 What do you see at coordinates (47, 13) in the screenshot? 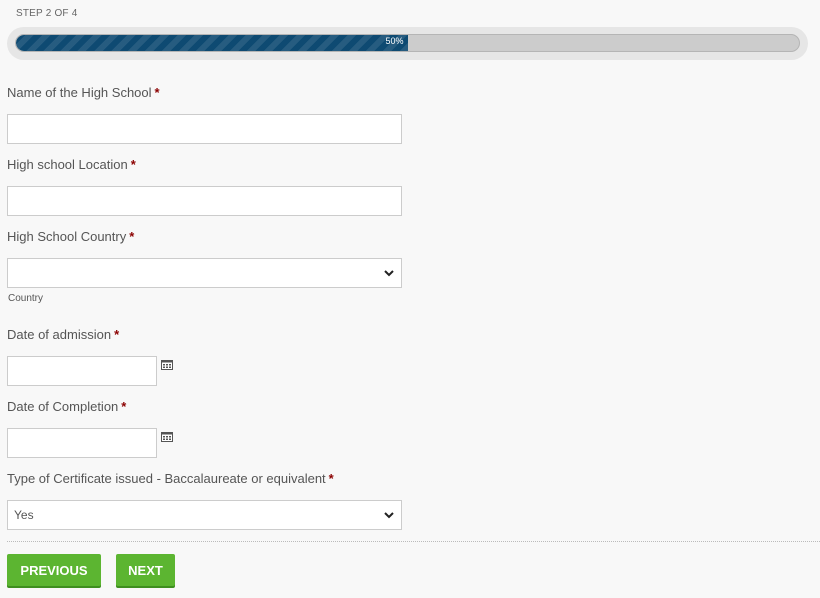
I see `step-indicator: STEP 2 OF 4` at bounding box center [47, 13].